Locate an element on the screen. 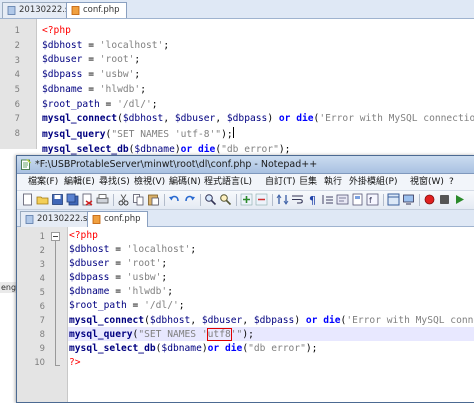  show-all-chars-icon: ¶ is located at coordinates (312, 199).